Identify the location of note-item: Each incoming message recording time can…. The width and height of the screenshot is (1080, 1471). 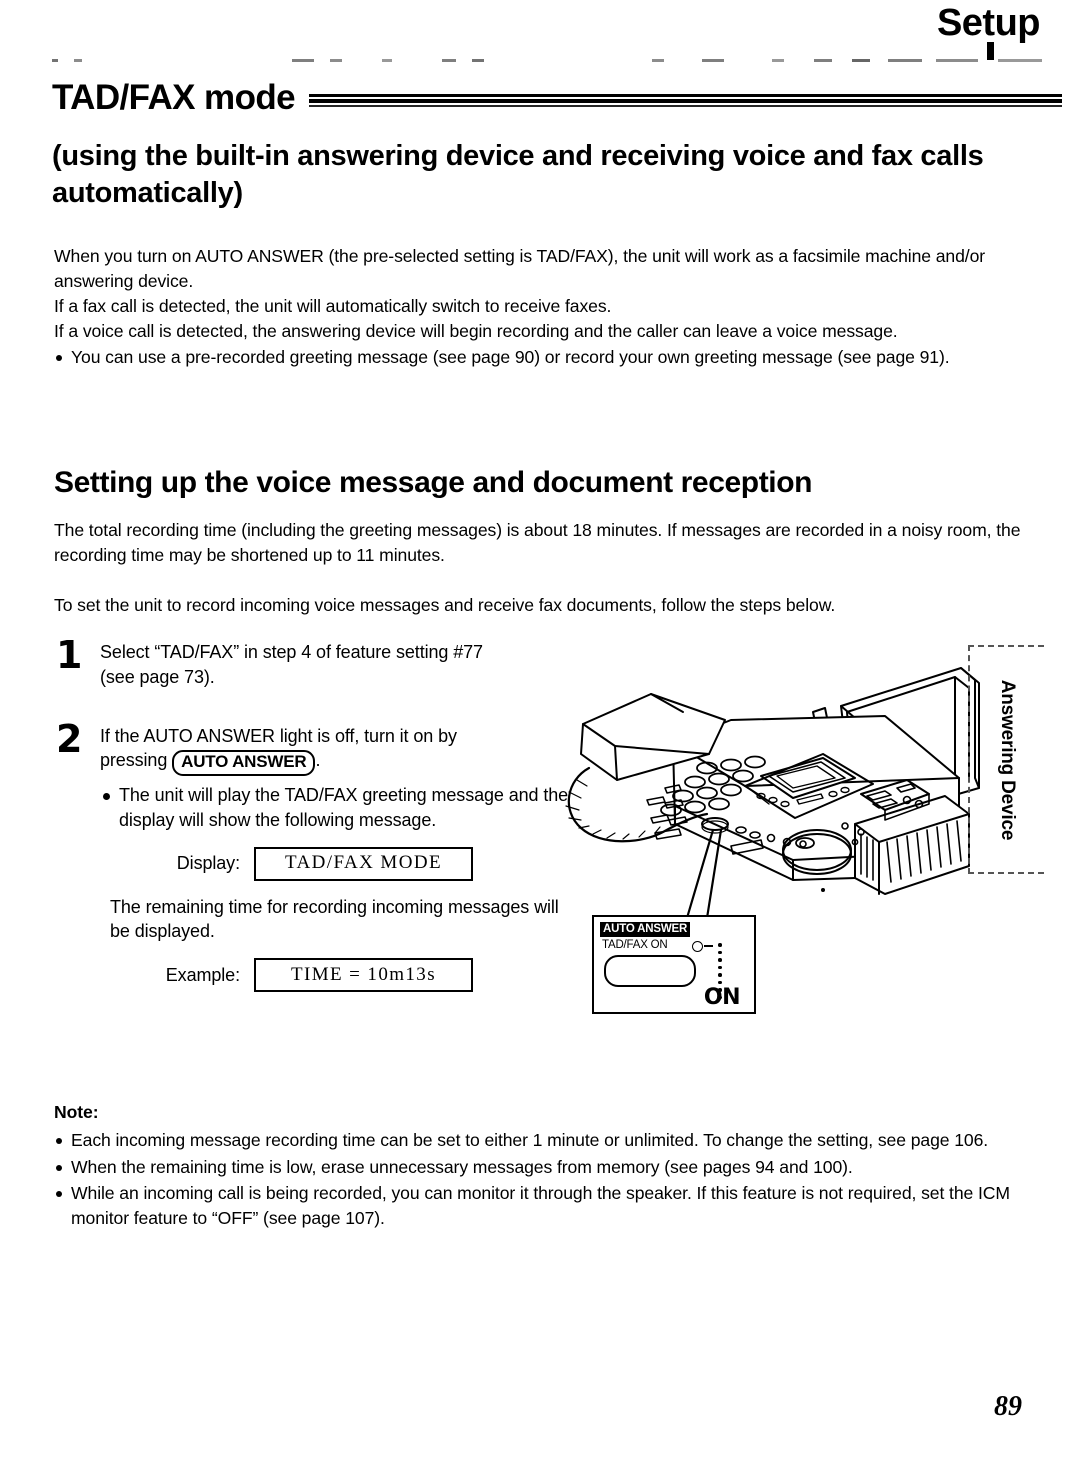
(556, 1140).